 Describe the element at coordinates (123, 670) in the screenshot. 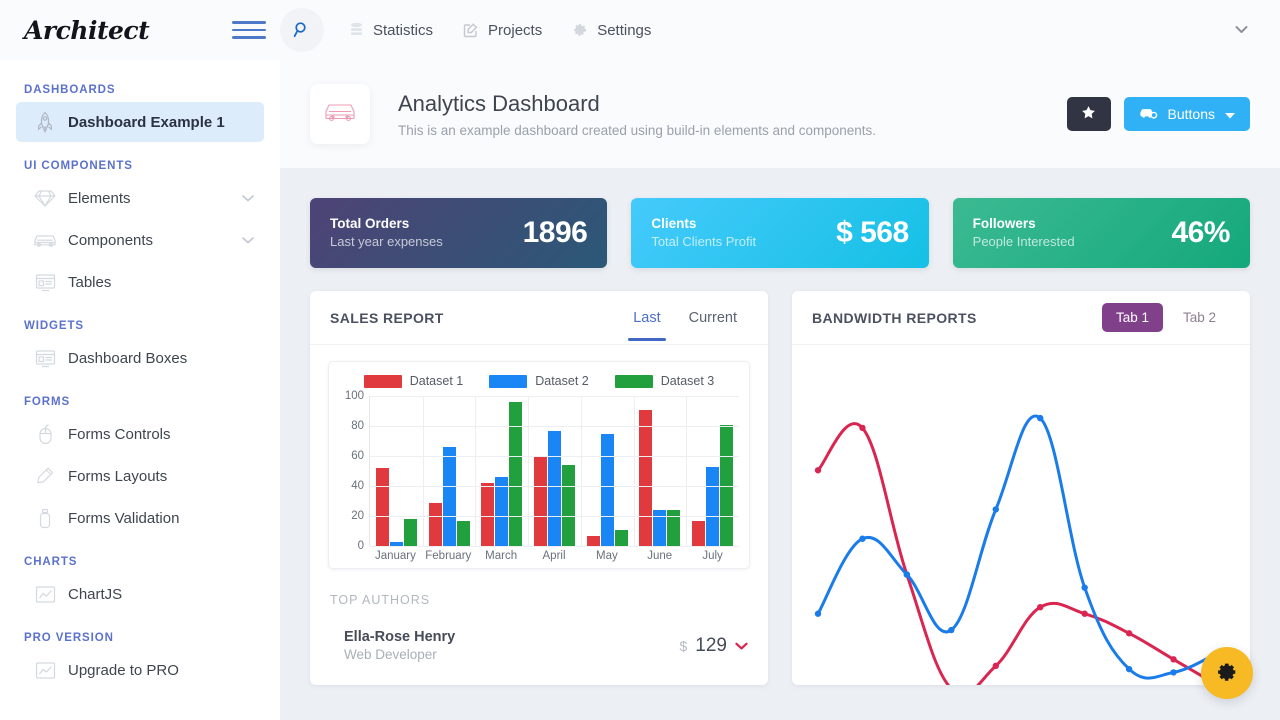

I see `sidebar-label: Upgrade to PRO` at that location.